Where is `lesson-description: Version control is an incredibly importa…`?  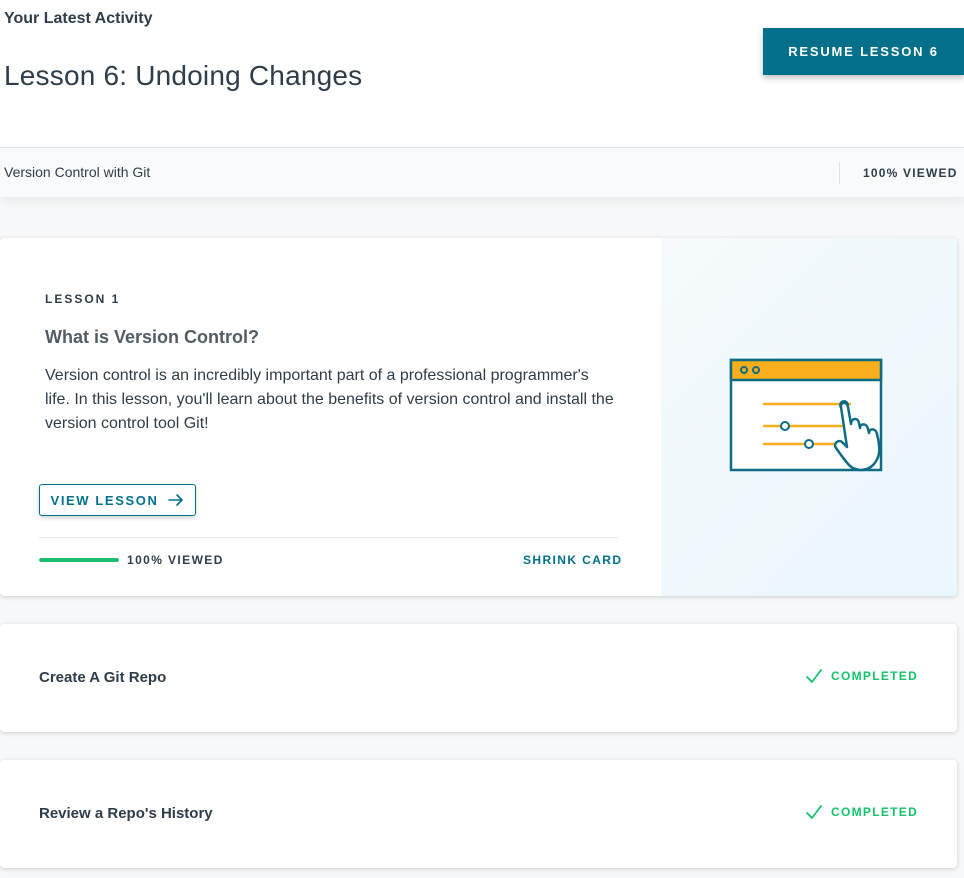 lesson-description: Version control is an incredibly importa… is located at coordinates (329, 399).